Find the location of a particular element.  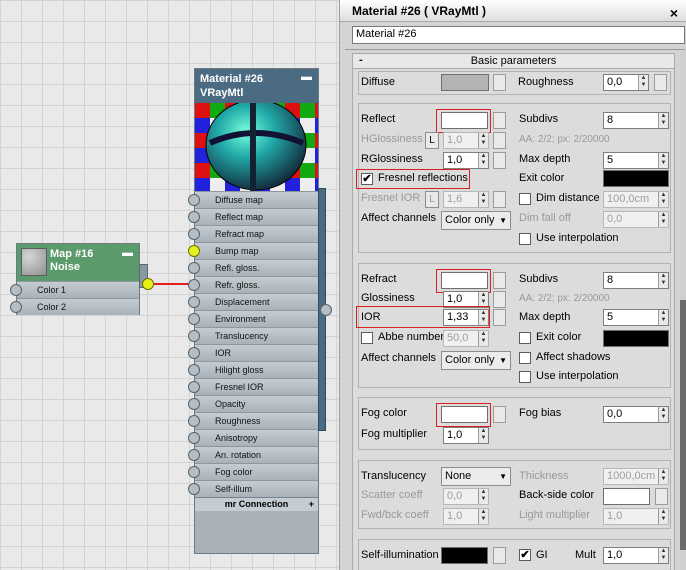

slot-self-illum: Self-illum is located at coordinates (253, 488).